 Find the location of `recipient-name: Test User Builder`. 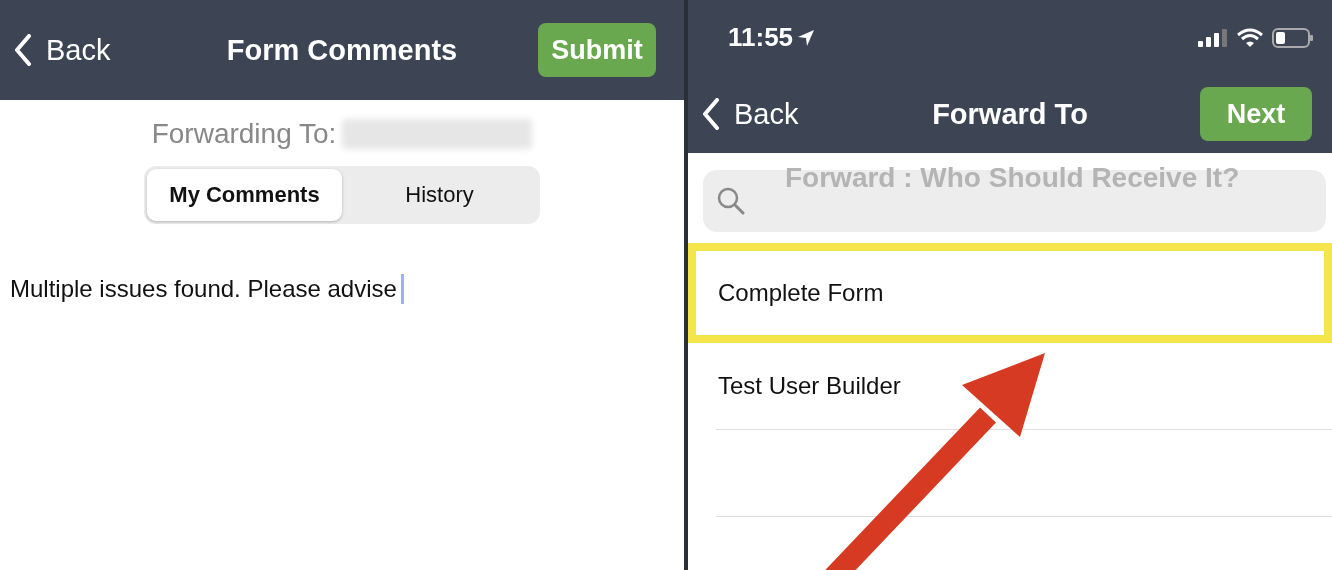

recipient-name: Test User Builder is located at coordinates (809, 386).